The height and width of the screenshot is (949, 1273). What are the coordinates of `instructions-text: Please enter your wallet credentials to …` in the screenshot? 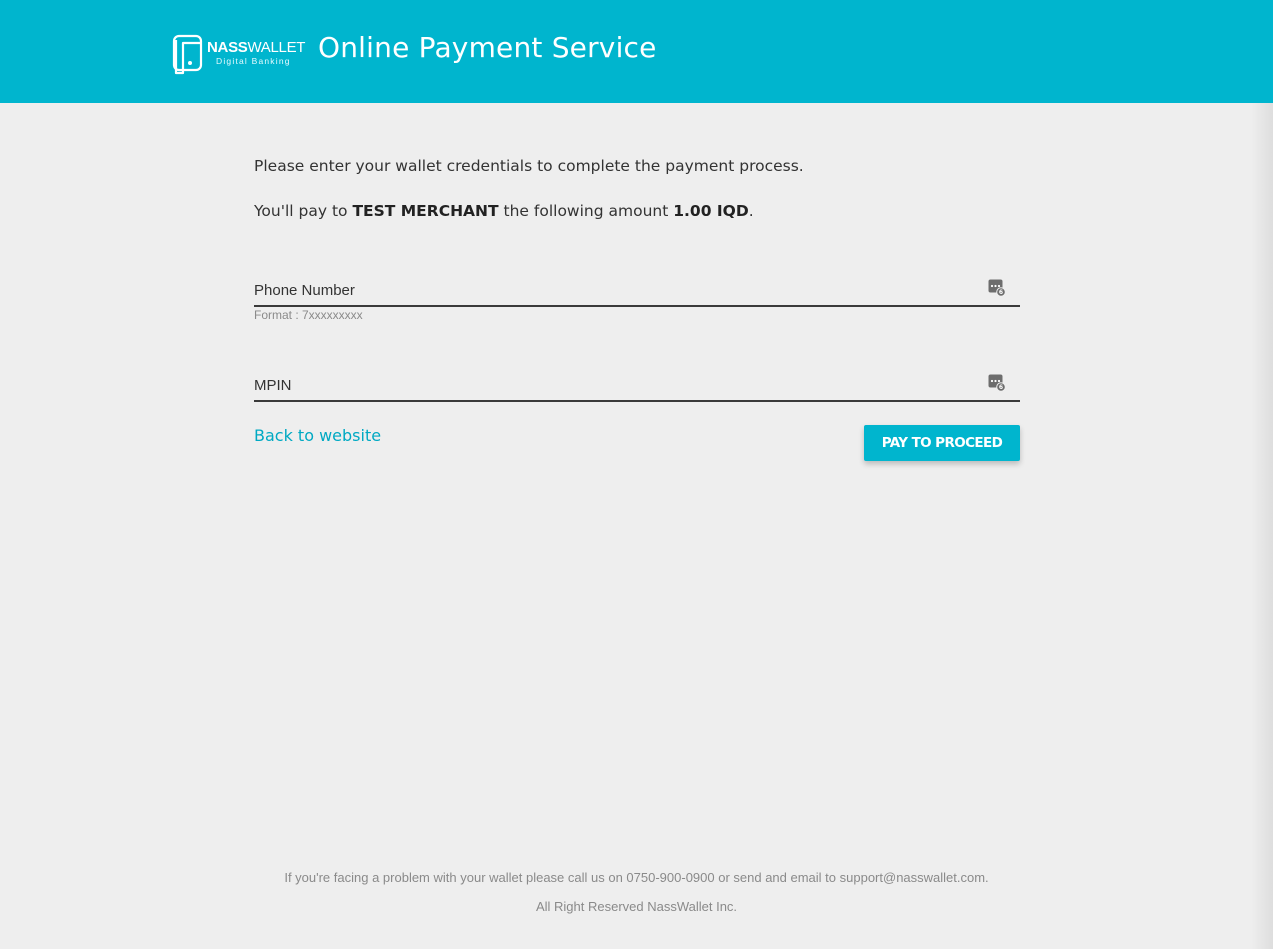 It's located at (529, 166).